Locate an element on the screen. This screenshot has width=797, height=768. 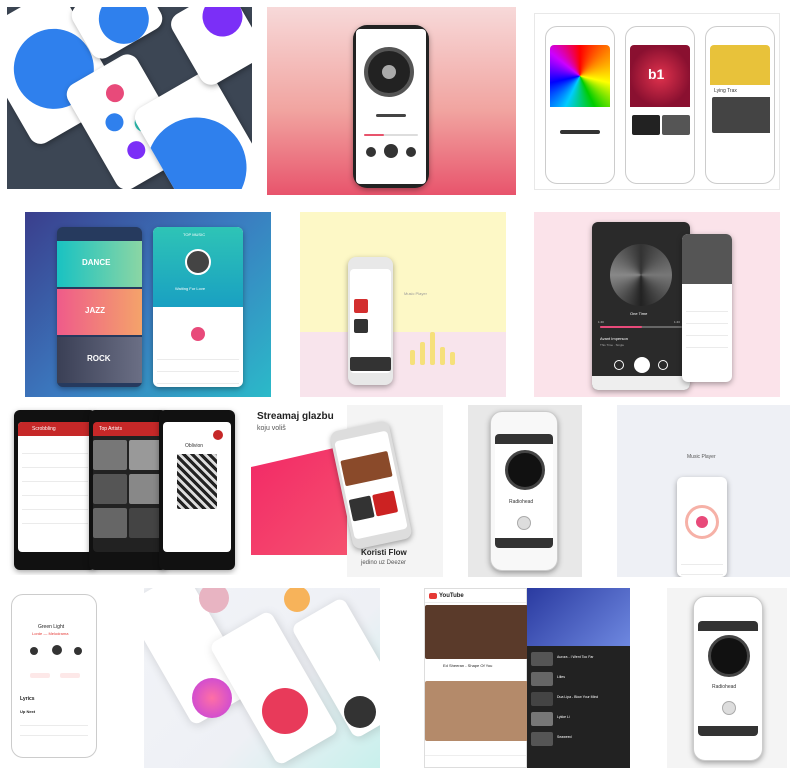
vinyl-record is located at coordinates (729, 656).